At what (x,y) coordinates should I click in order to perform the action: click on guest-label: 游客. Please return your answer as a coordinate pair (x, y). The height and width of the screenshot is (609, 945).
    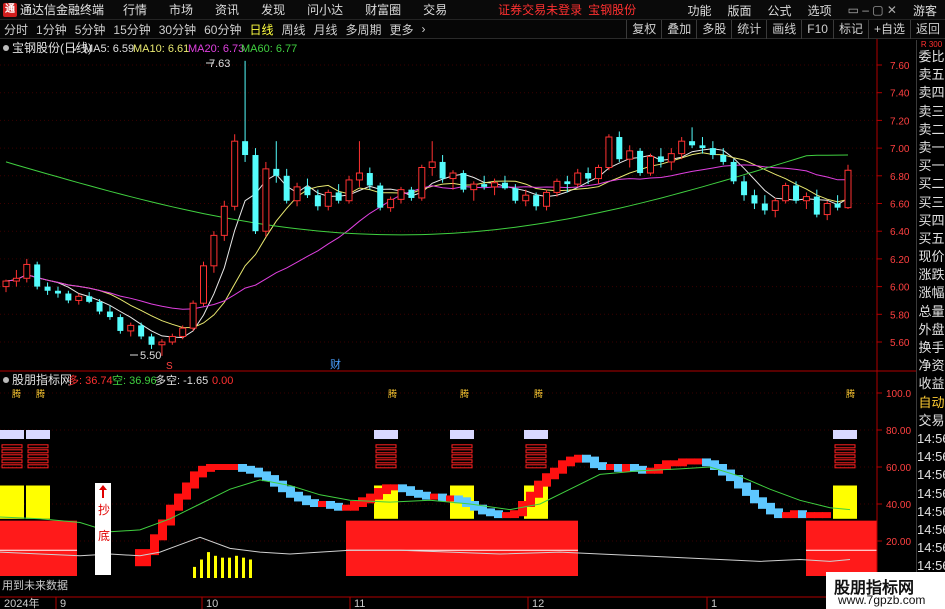
    Looking at the image, I should click on (925, 10).